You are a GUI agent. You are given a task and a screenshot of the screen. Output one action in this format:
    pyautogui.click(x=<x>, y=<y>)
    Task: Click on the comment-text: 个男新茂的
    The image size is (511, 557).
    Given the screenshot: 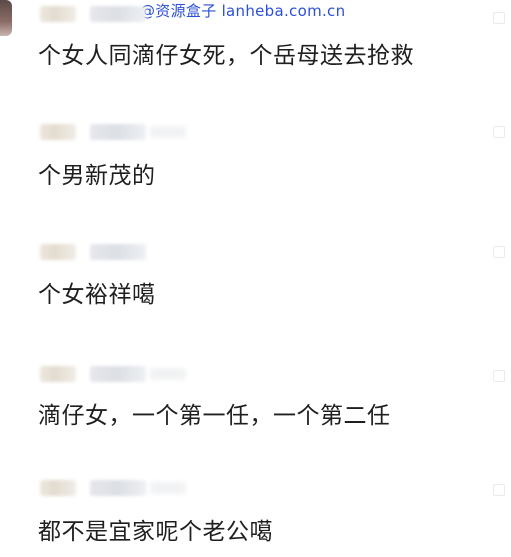 What is the action you would take?
    pyautogui.click(x=97, y=176)
    